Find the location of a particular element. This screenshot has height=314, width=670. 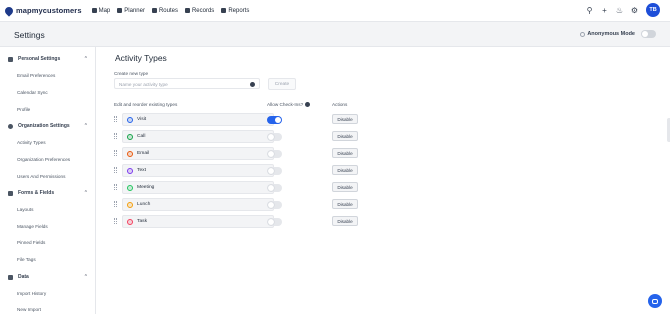

activity-type-name: Lunch is located at coordinates (144, 204).